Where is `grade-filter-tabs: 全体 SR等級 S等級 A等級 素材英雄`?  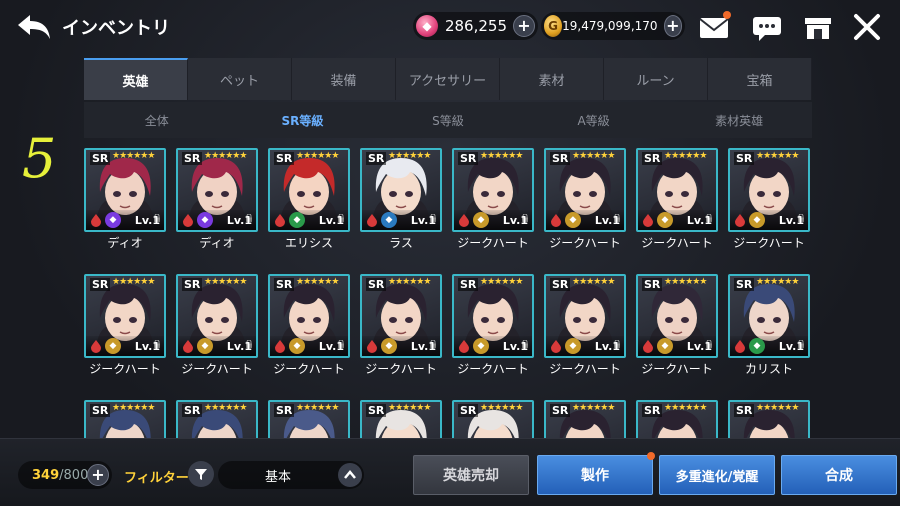
grade-filter-tabs: 全体 SR等級 S等級 A等級 素材英雄 is located at coordinates (448, 120).